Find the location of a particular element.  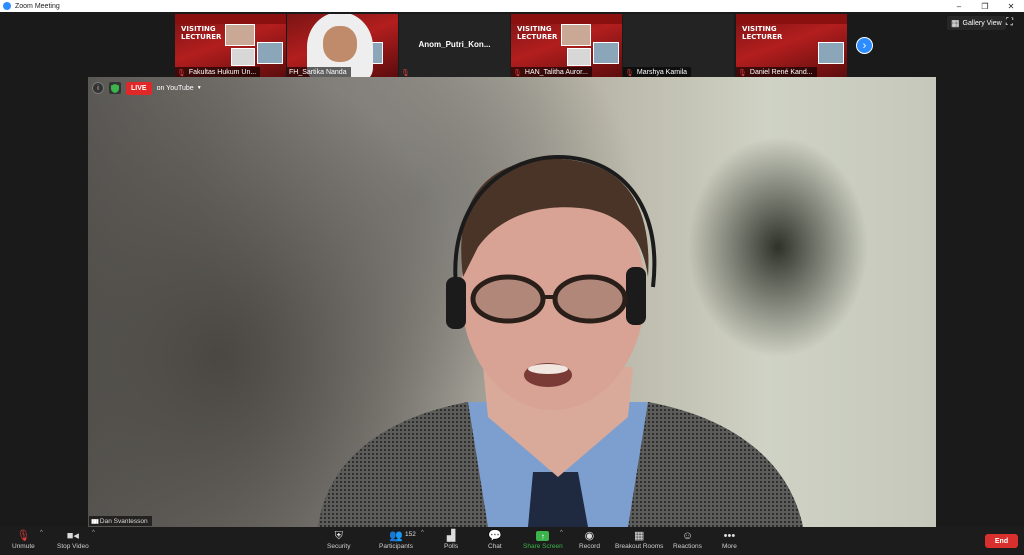

video-camera-icon: ■◂ is located at coordinates (72, 536).